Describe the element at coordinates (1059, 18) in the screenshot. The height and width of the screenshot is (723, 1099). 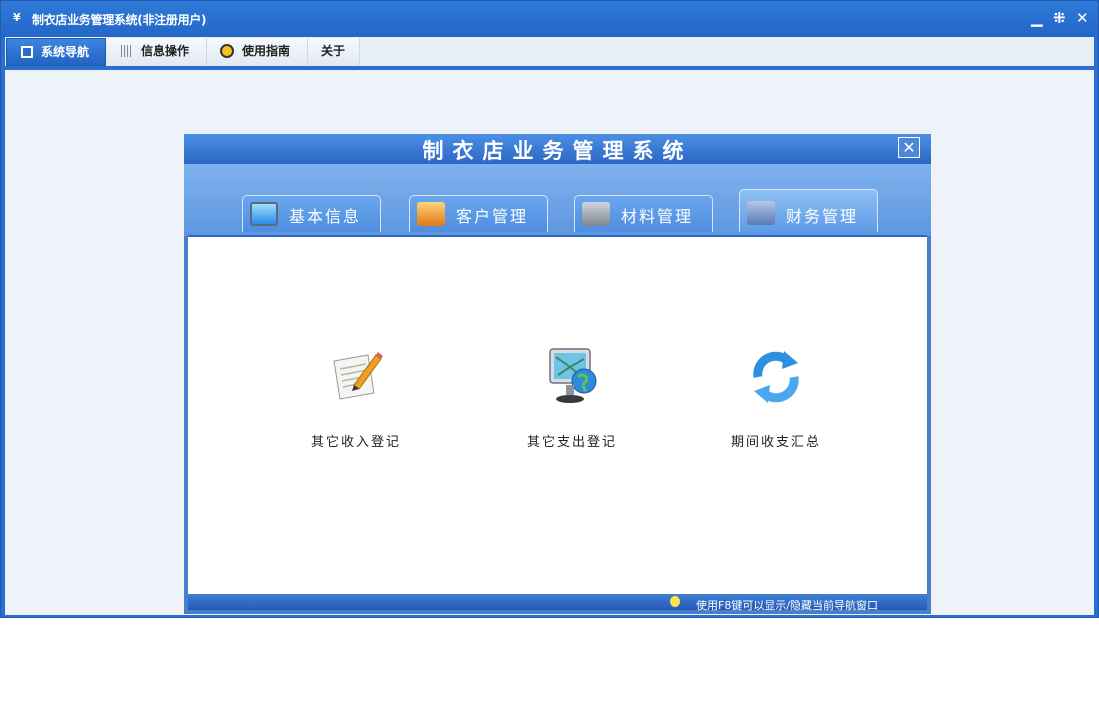
I see `restore-icon: ⁜` at that location.